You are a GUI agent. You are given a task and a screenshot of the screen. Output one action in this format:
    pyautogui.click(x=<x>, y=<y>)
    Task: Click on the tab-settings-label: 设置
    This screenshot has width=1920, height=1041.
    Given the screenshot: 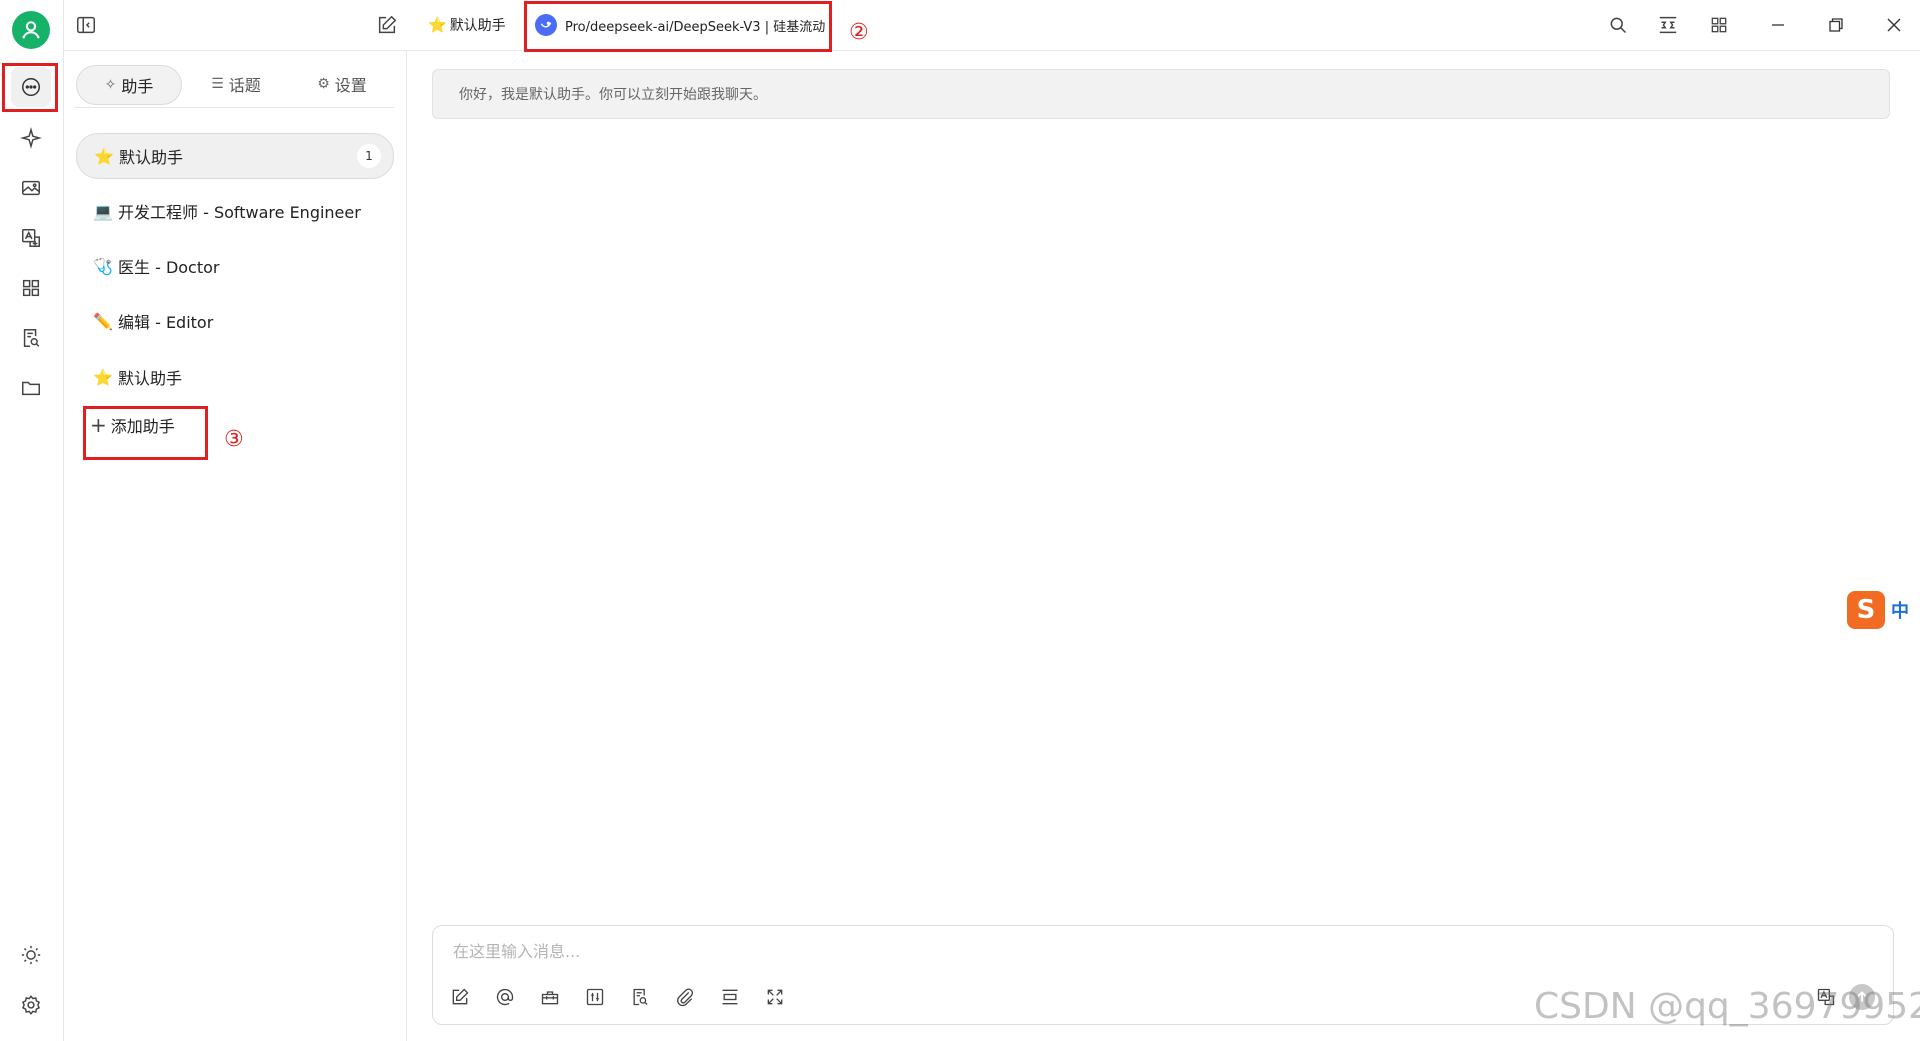 What is the action you would take?
    pyautogui.click(x=350, y=85)
    